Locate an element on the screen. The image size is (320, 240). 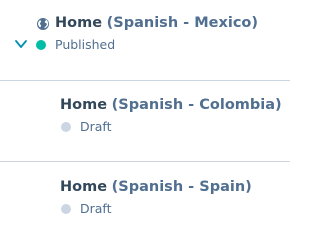
status-label: Published is located at coordinates (85, 44).